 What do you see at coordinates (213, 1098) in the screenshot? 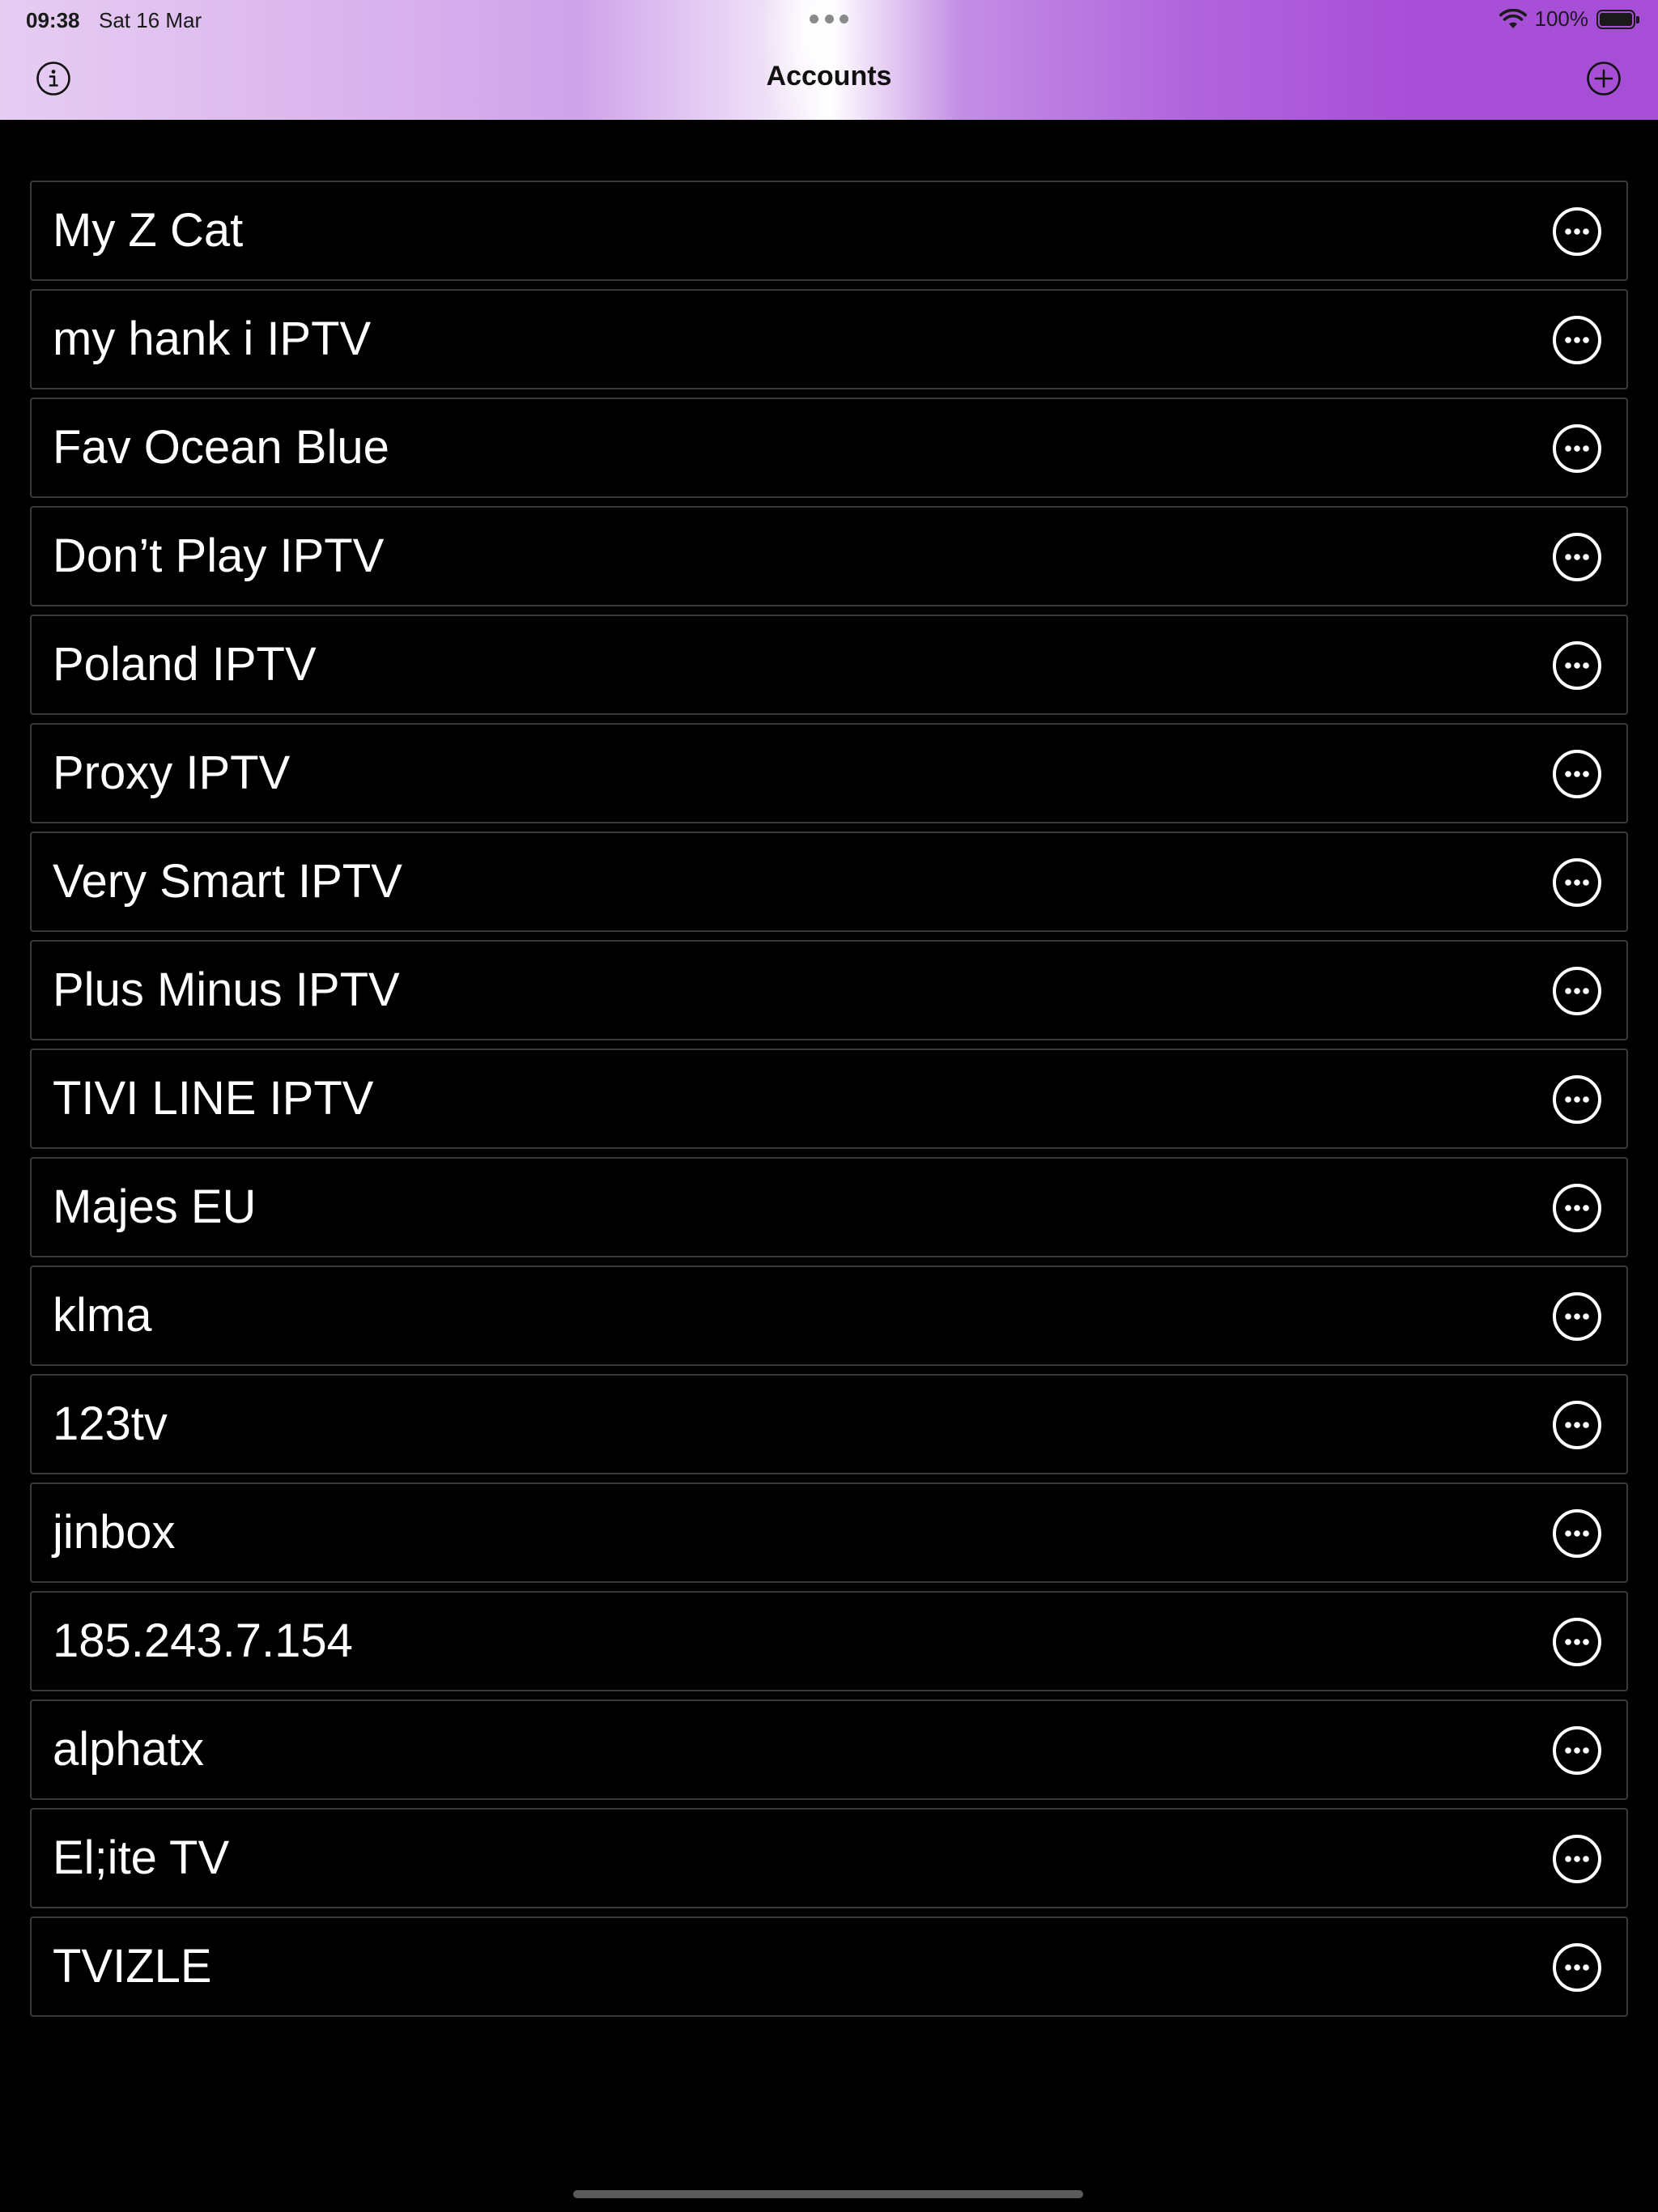
I see `account-name: TIVI LINE IPTV` at bounding box center [213, 1098].